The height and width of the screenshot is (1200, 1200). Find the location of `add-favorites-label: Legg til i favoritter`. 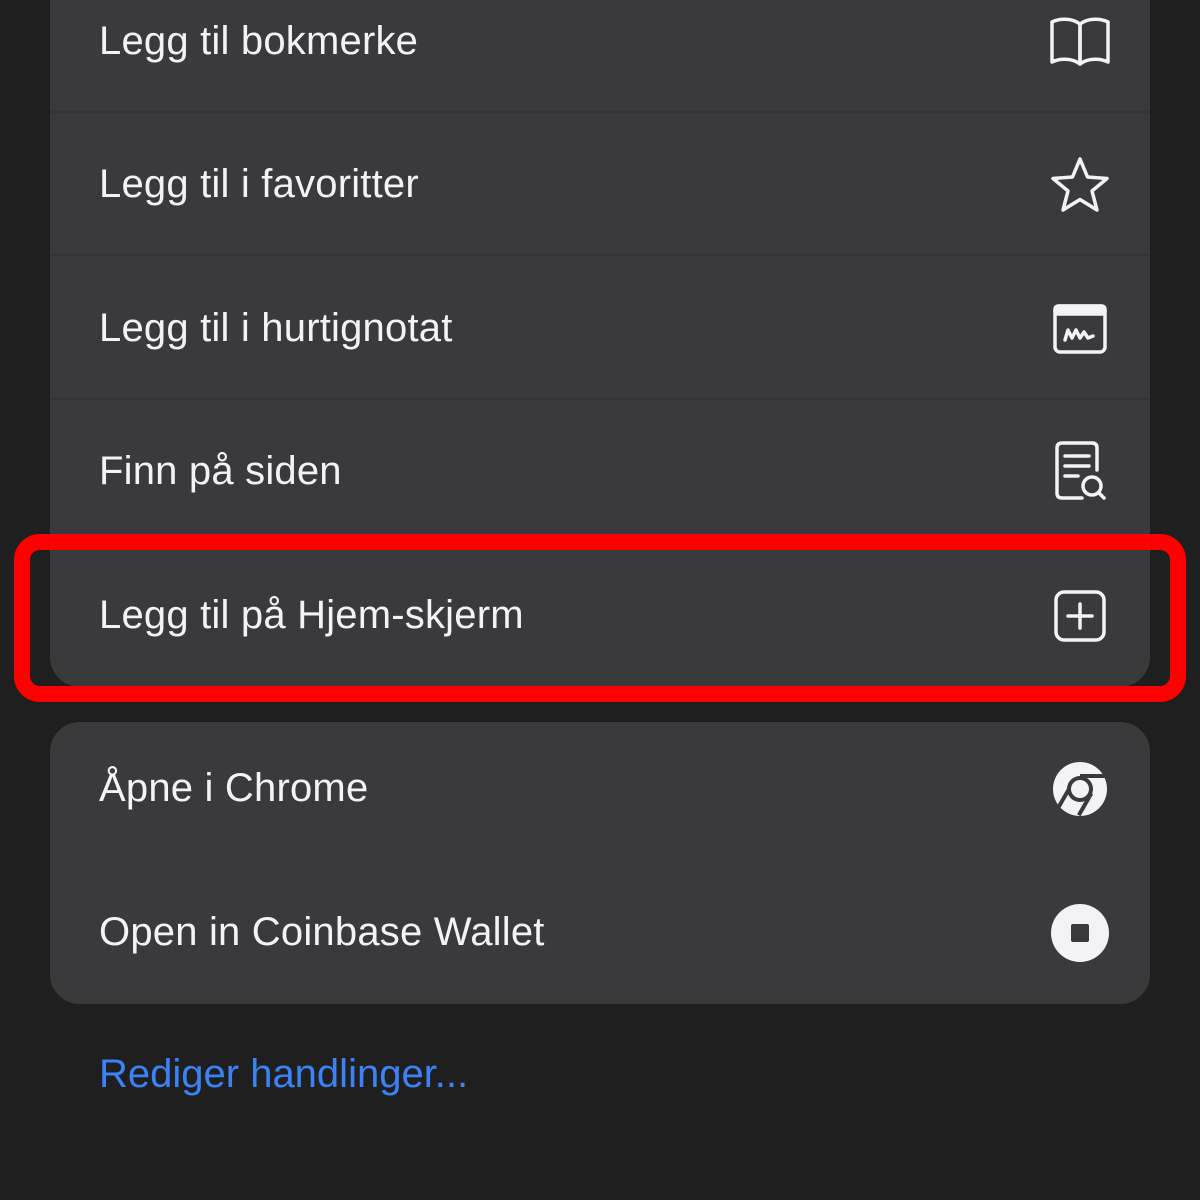

add-favorites-label: Legg til i favoritter is located at coordinates (259, 184).